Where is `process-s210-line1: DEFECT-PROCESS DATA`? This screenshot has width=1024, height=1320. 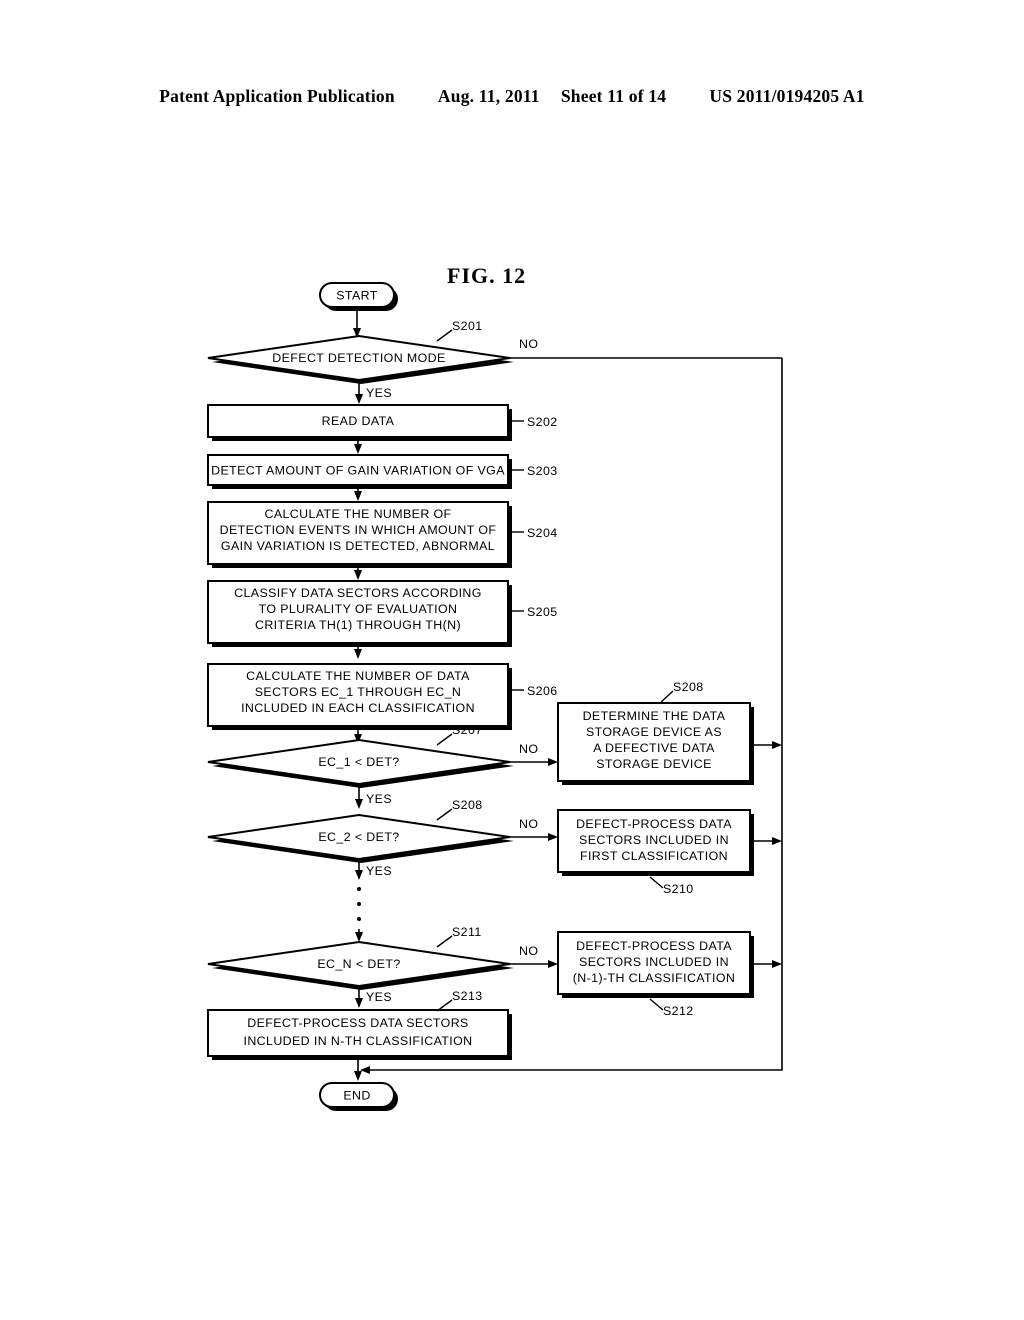 process-s210-line1: DEFECT-PROCESS DATA is located at coordinates (654, 824).